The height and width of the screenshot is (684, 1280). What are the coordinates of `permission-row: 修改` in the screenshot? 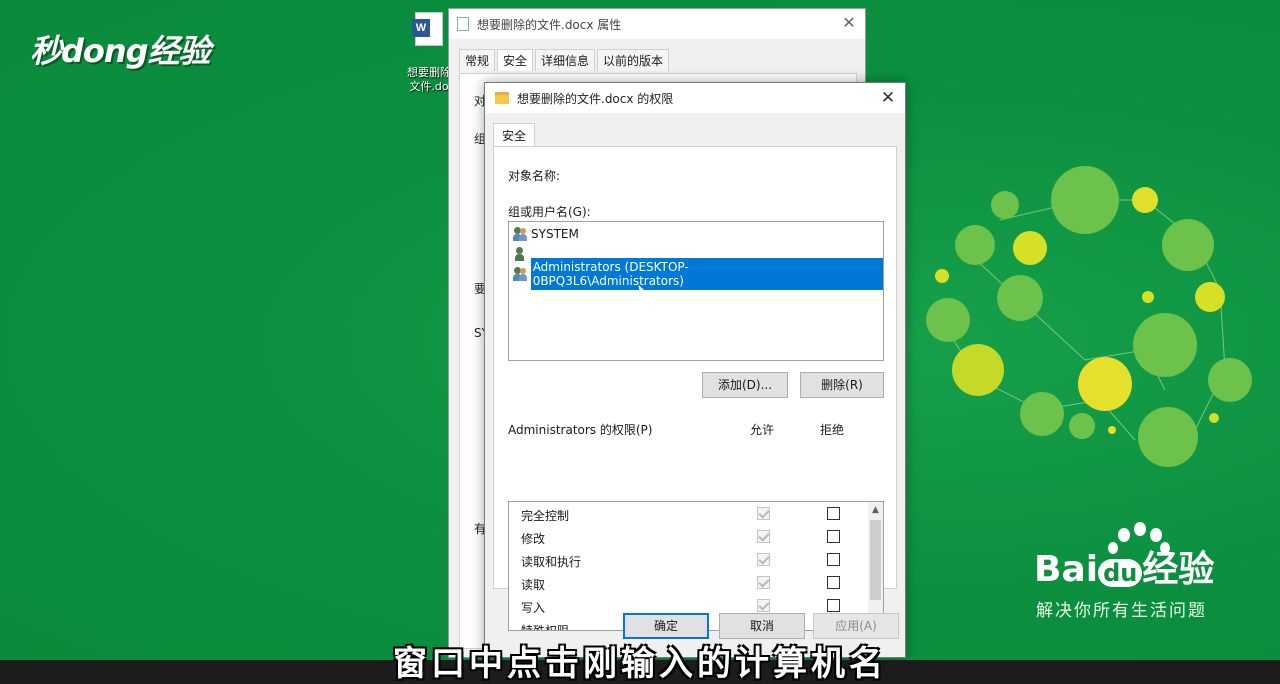 It's located at (689, 536).